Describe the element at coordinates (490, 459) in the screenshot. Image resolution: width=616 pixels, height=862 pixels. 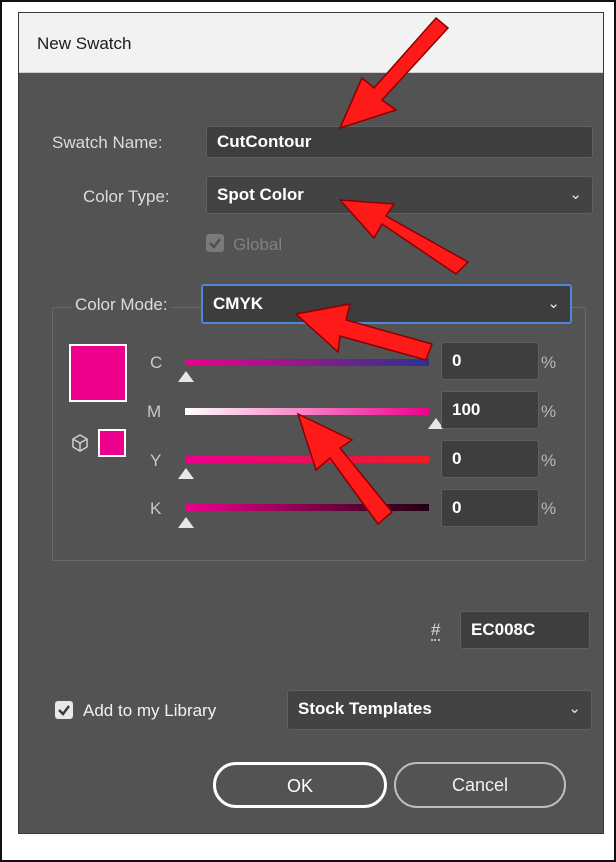
I see `channel-y-input: 0` at that location.